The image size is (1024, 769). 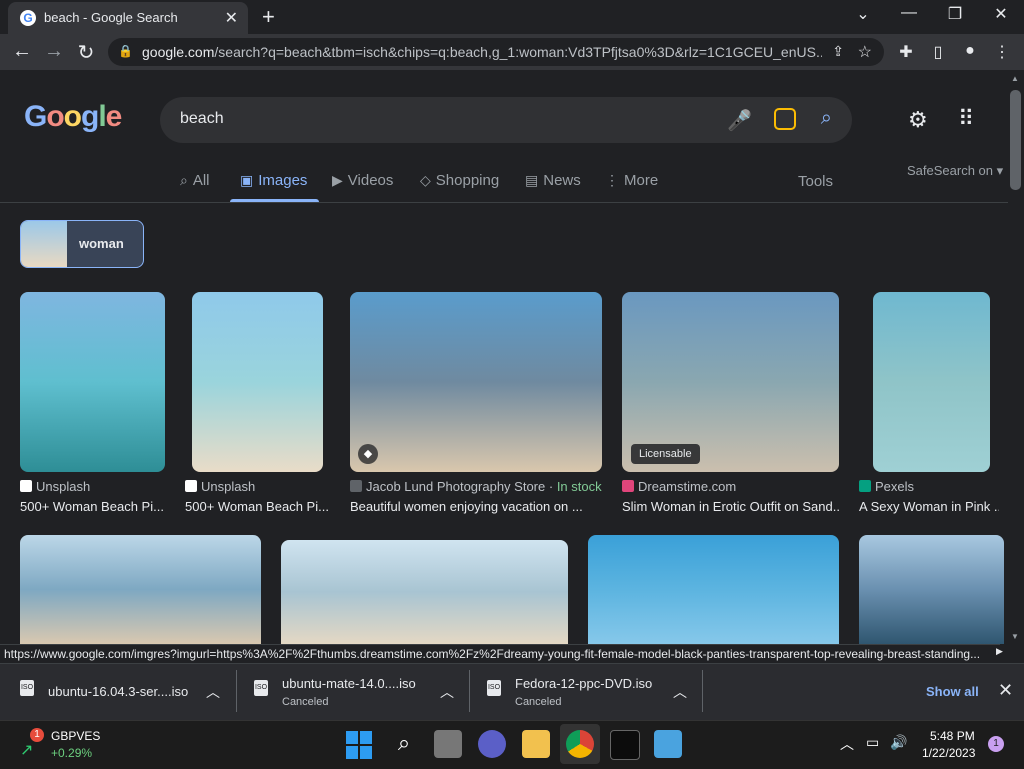 What do you see at coordinates (195, 180) in the screenshot?
I see `tab-all: ⌕ All` at bounding box center [195, 180].